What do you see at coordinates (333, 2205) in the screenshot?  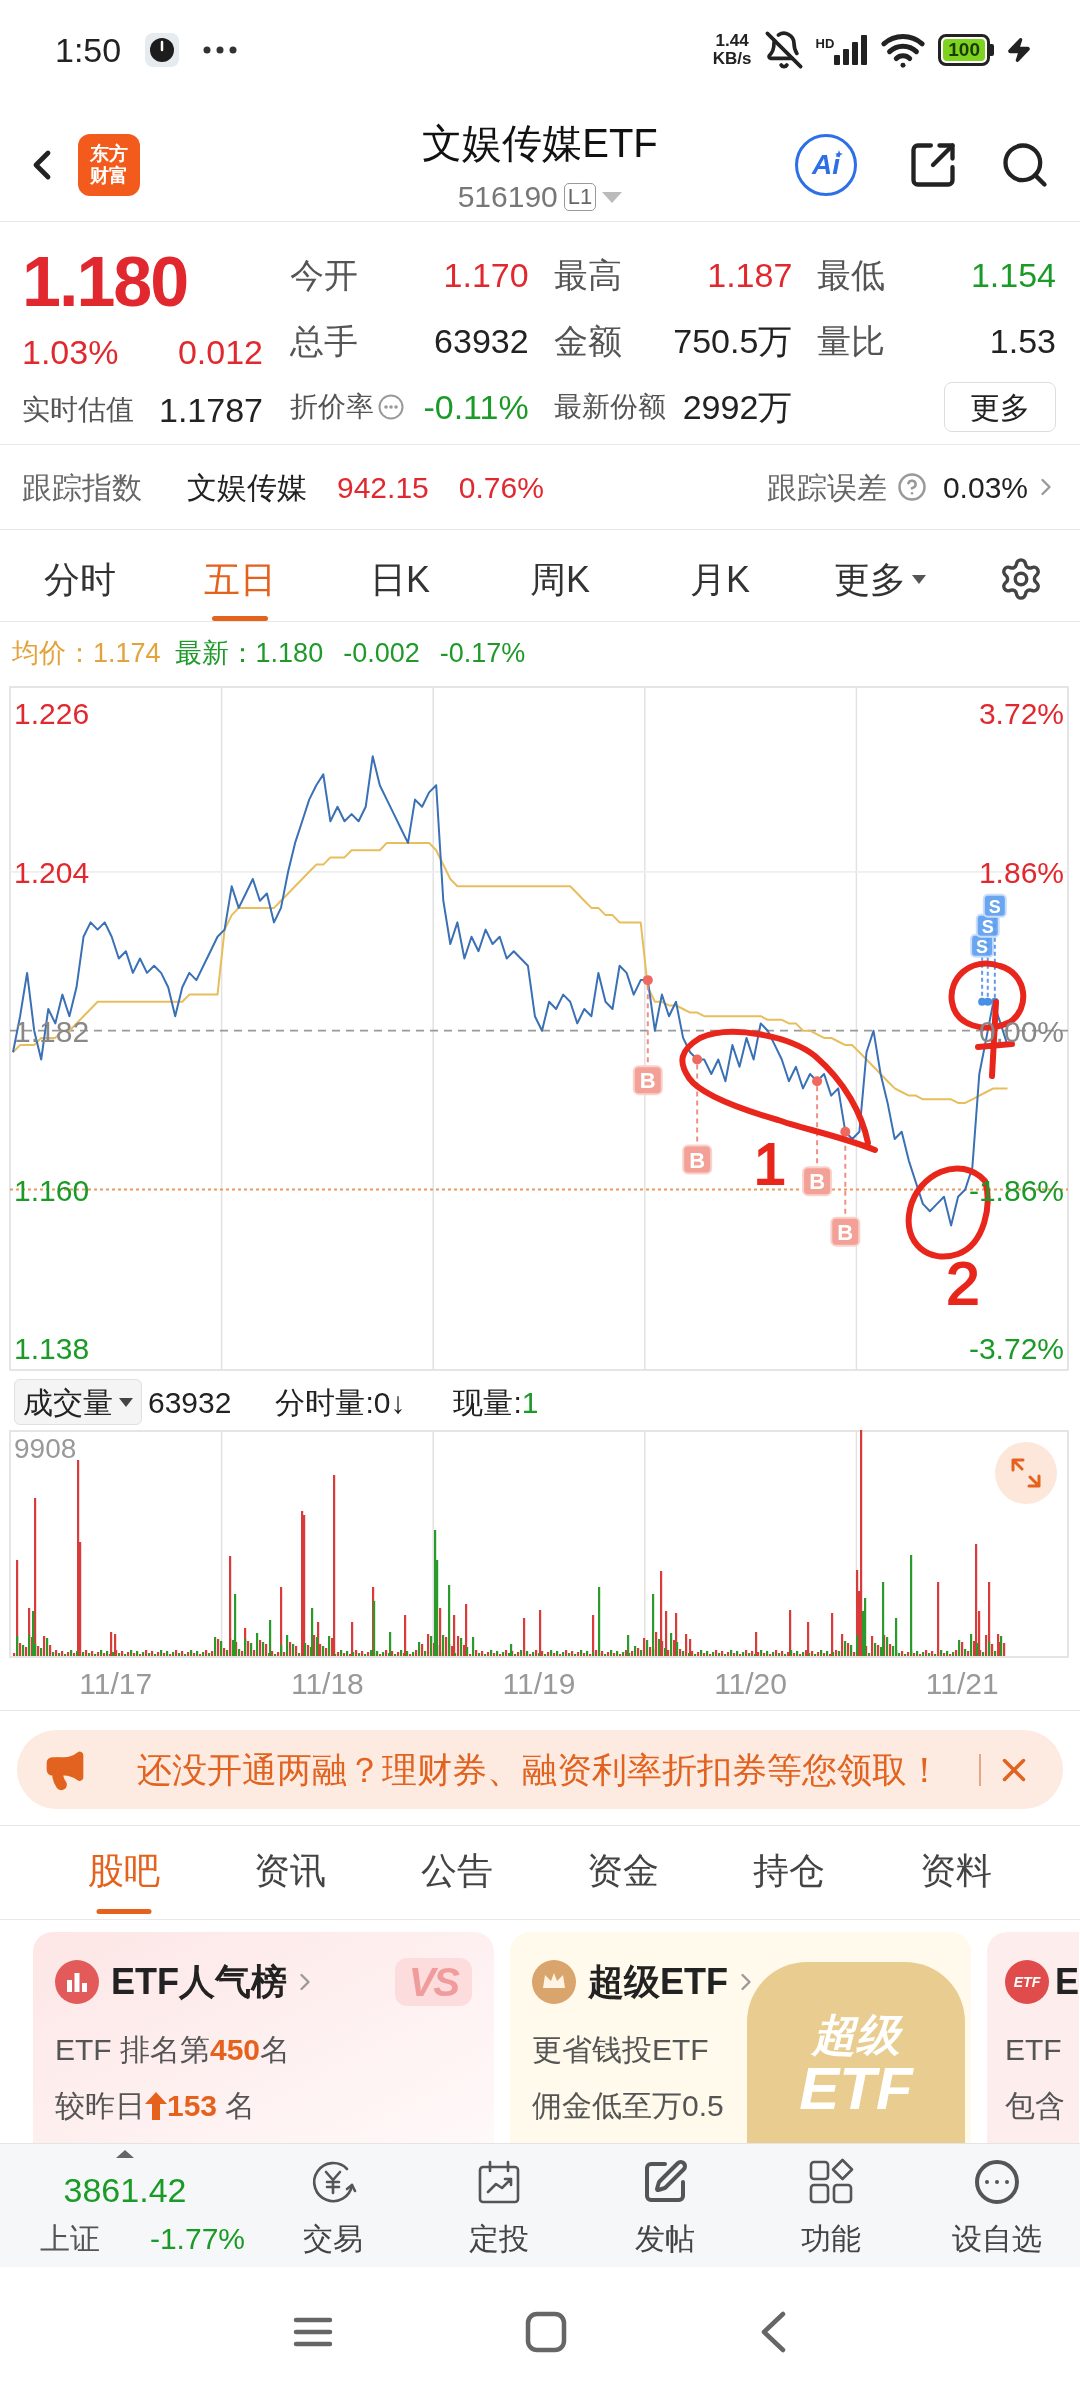 I see `bottom-nav-item: 交易` at bounding box center [333, 2205].